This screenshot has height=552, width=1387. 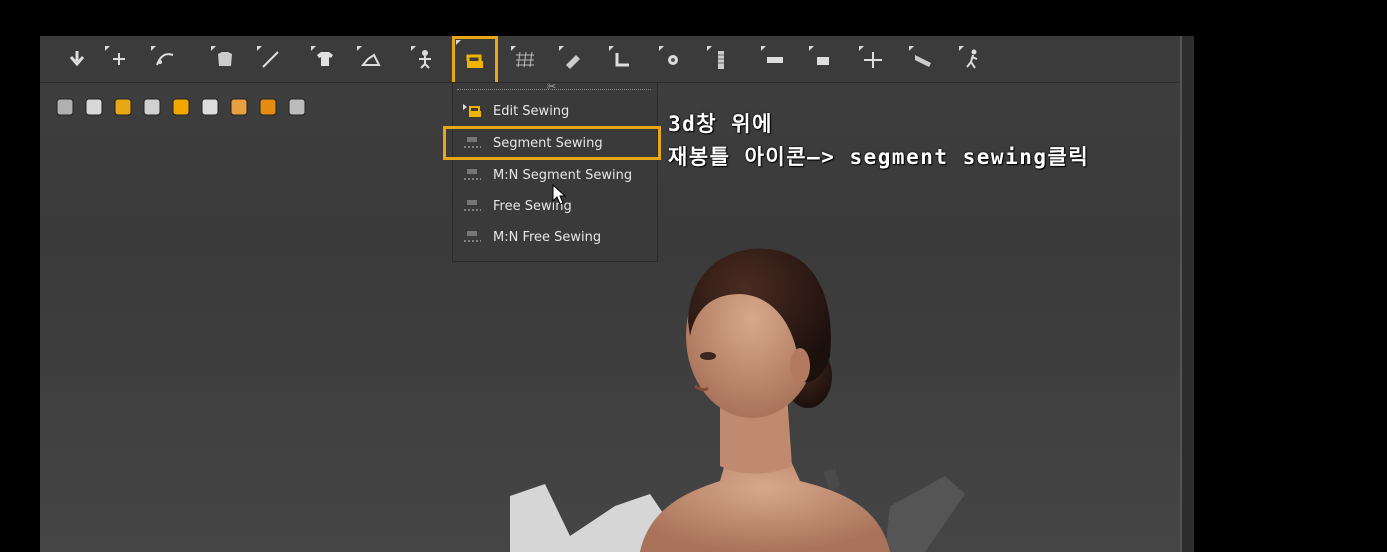 What do you see at coordinates (65, 107) in the screenshot?
I see `fabric-icon` at bounding box center [65, 107].